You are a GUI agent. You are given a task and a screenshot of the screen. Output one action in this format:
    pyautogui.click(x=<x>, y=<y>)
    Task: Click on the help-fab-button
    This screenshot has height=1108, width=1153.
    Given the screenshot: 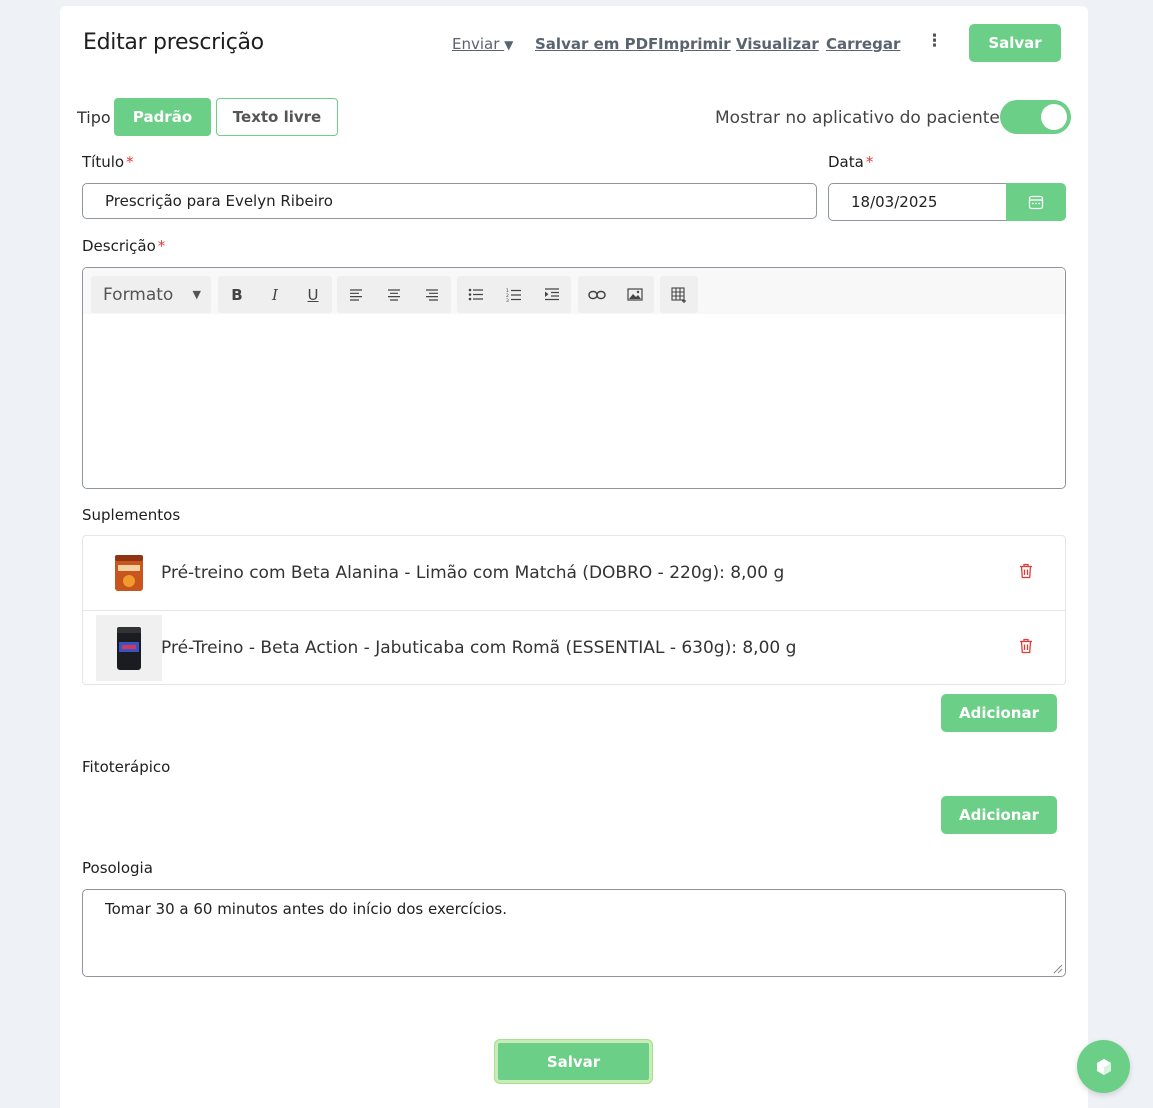 What is the action you would take?
    pyautogui.click(x=1103, y=1066)
    